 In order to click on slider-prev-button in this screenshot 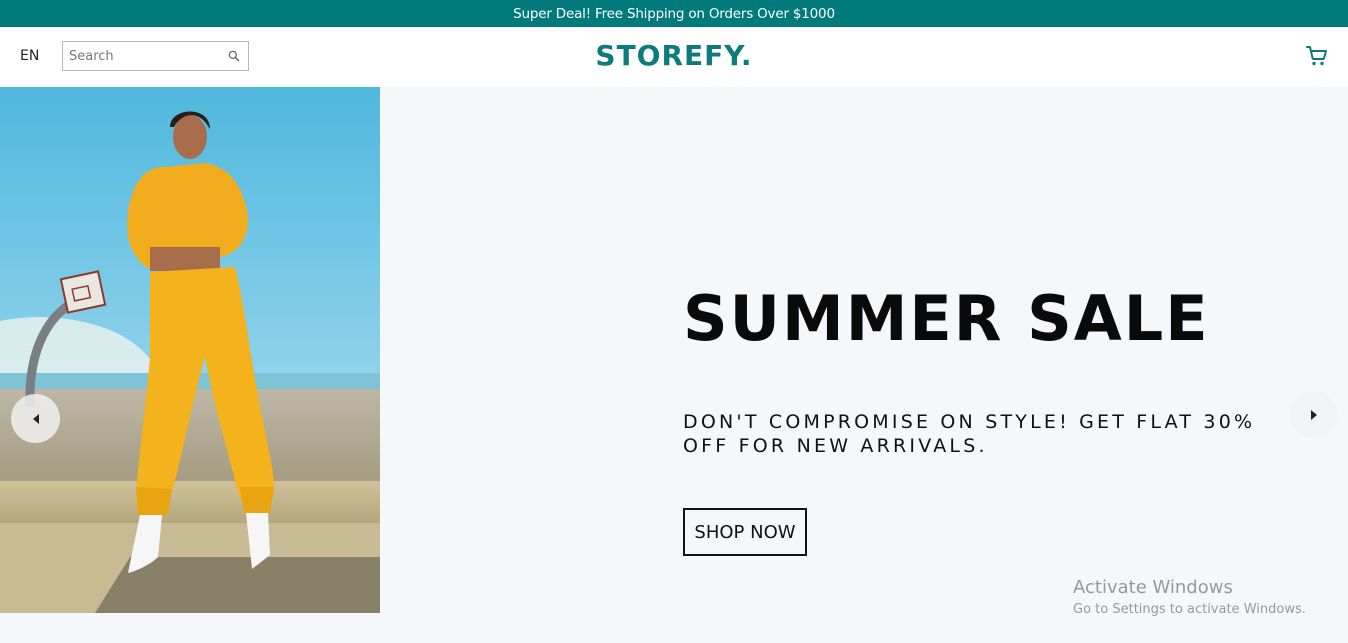, I will do `click(35, 418)`.